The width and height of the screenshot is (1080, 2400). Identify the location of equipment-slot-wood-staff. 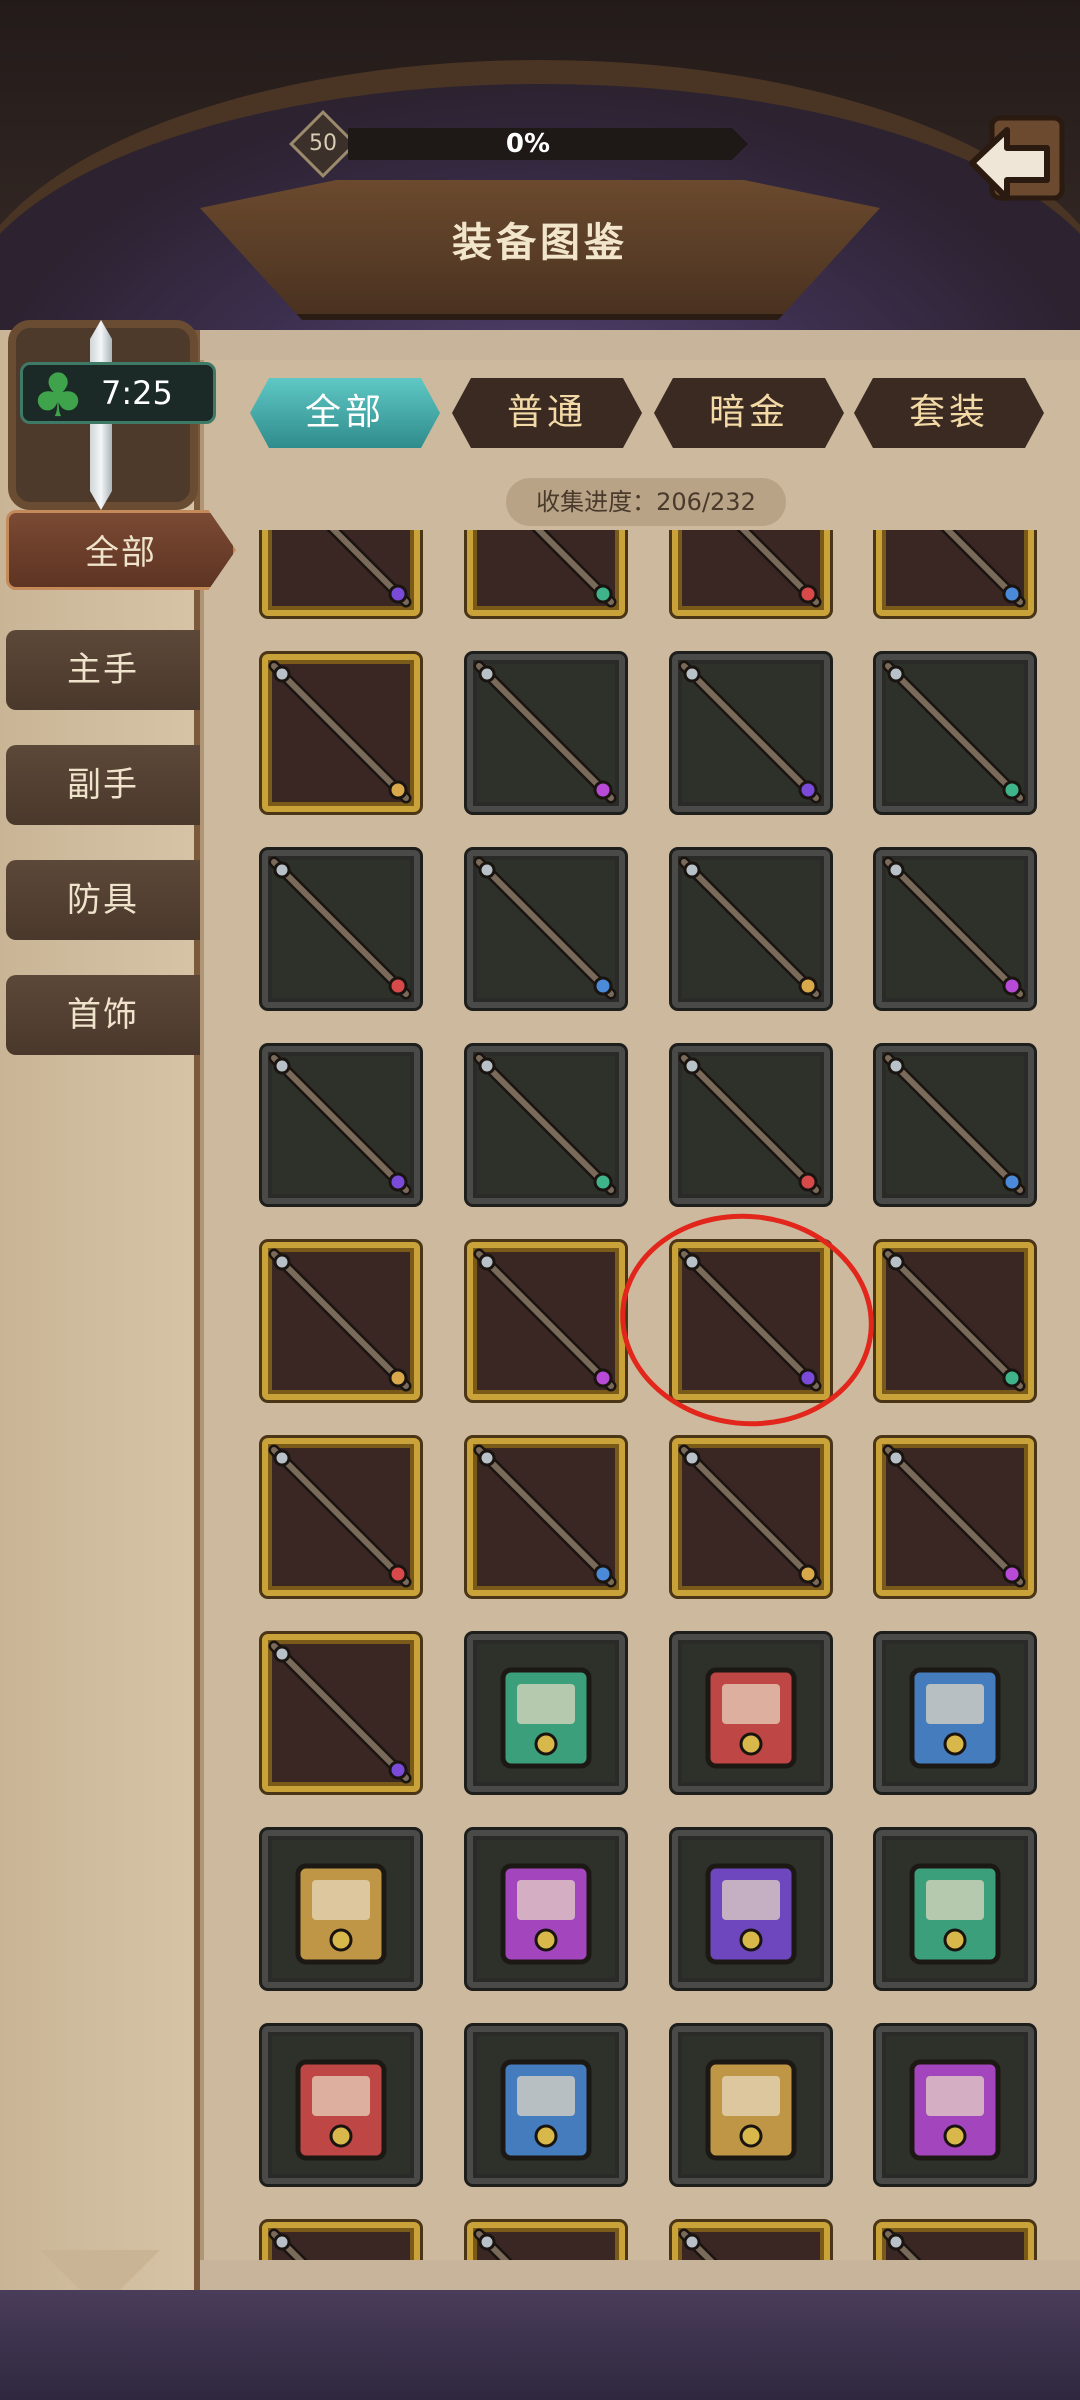
(546, 1517).